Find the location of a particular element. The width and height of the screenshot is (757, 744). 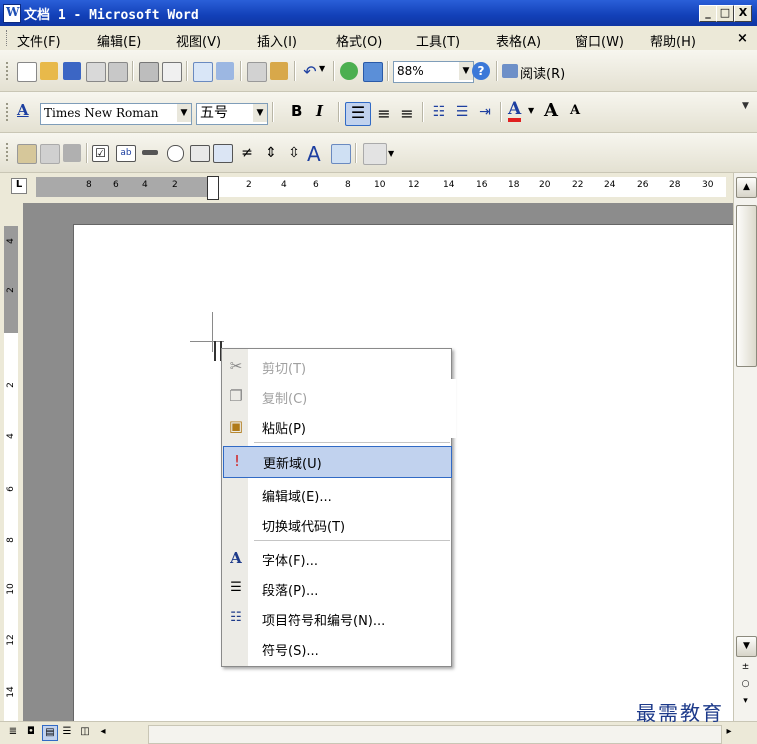

menu-item-toggle-field-codes: 切换域代码(T) is located at coordinates (336, 524).